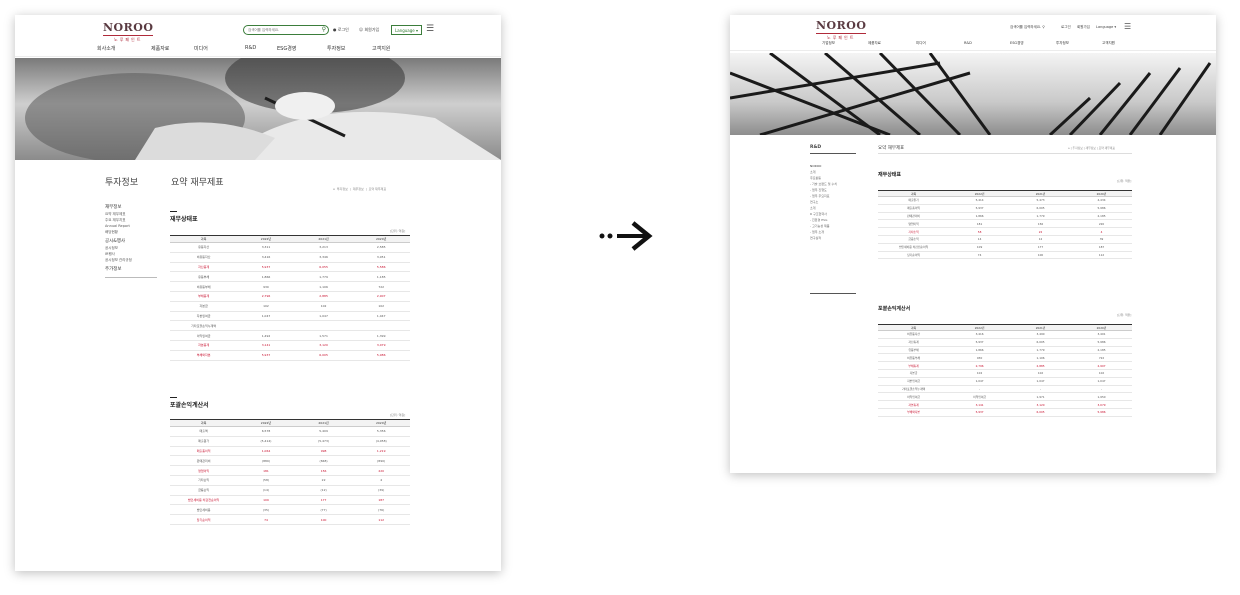  What do you see at coordinates (204, 345) in the screenshot?
I see `table-cell: 자본총계` at bounding box center [204, 345].